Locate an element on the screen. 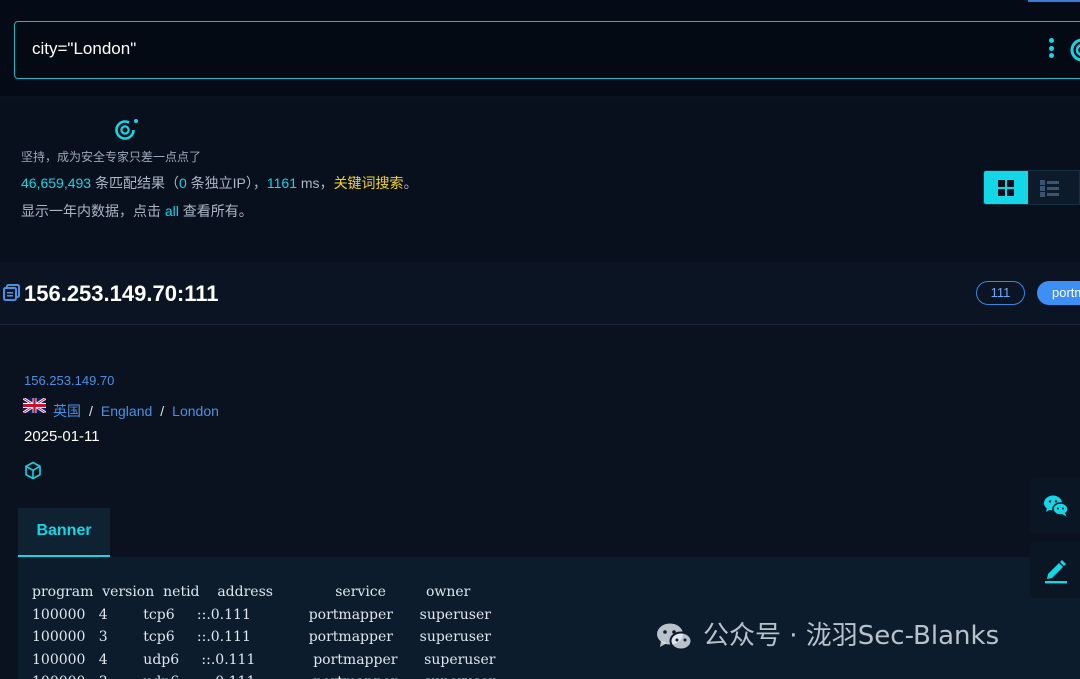 This screenshot has height=679, width=1080. tab-banner: Banner is located at coordinates (64, 532).